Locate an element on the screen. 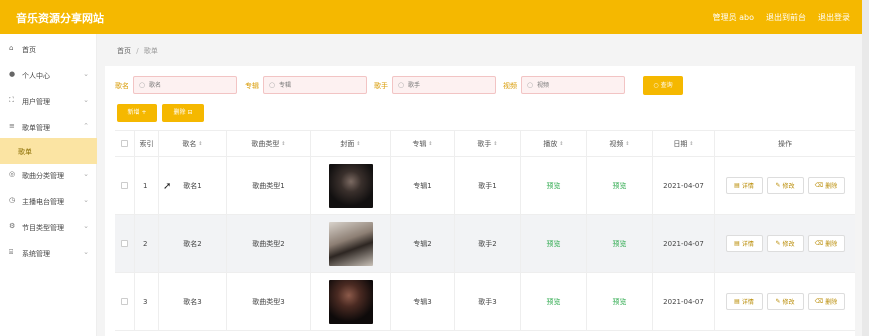 The height and width of the screenshot is (336, 869). song-type: 歌曲类型2 is located at coordinates (268, 243).